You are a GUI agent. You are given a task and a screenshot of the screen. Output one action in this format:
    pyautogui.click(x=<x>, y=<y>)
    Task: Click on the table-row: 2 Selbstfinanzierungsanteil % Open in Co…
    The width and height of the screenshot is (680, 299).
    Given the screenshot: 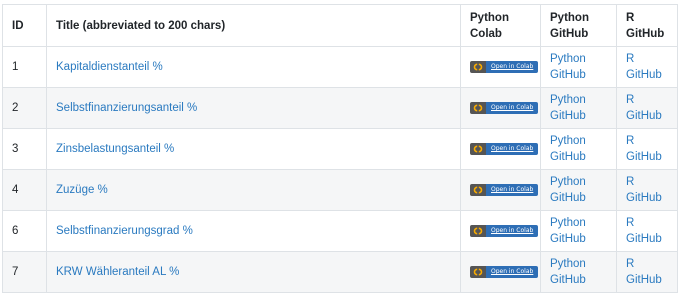 What is the action you would take?
    pyautogui.click(x=340, y=108)
    